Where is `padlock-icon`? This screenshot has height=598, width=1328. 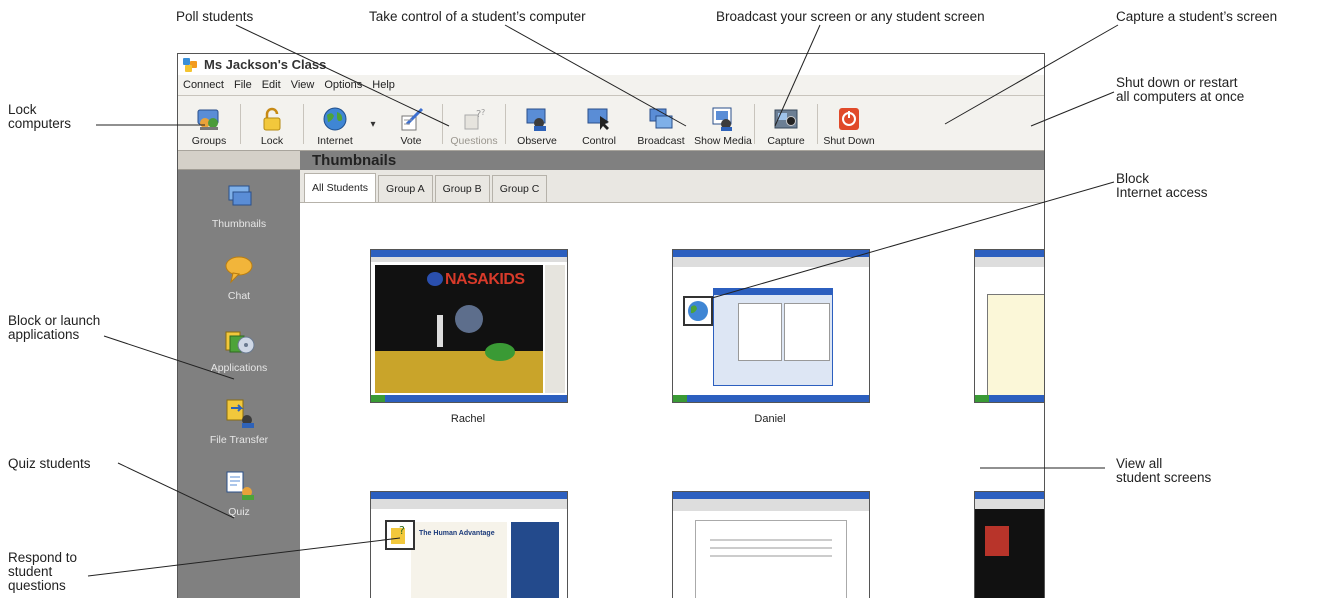 padlock-icon is located at coordinates (272, 119).